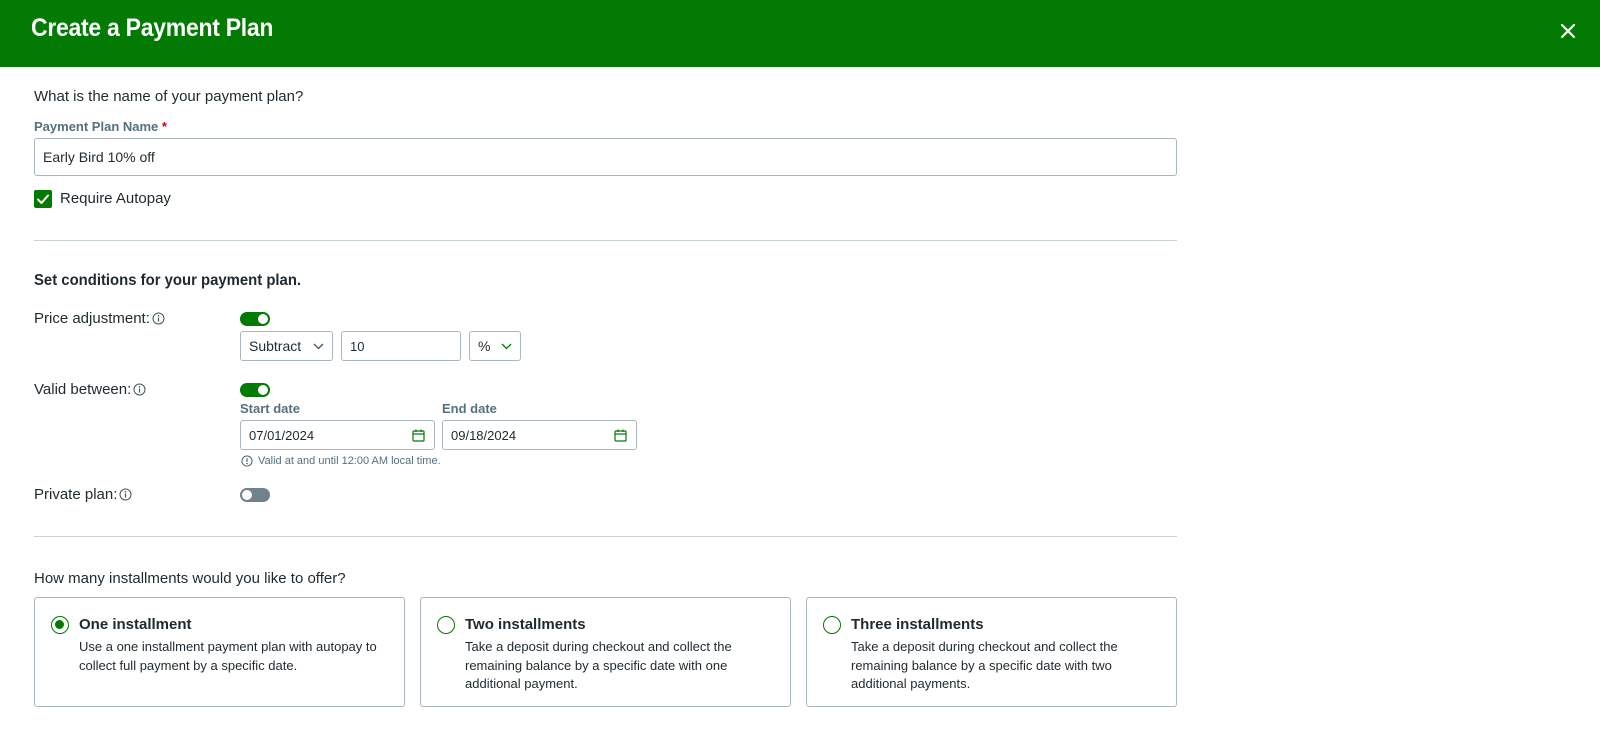 This screenshot has height=737, width=1600. What do you see at coordinates (484, 346) in the screenshot?
I see `adjustment-unit-value: %` at bounding box center [484, 346].